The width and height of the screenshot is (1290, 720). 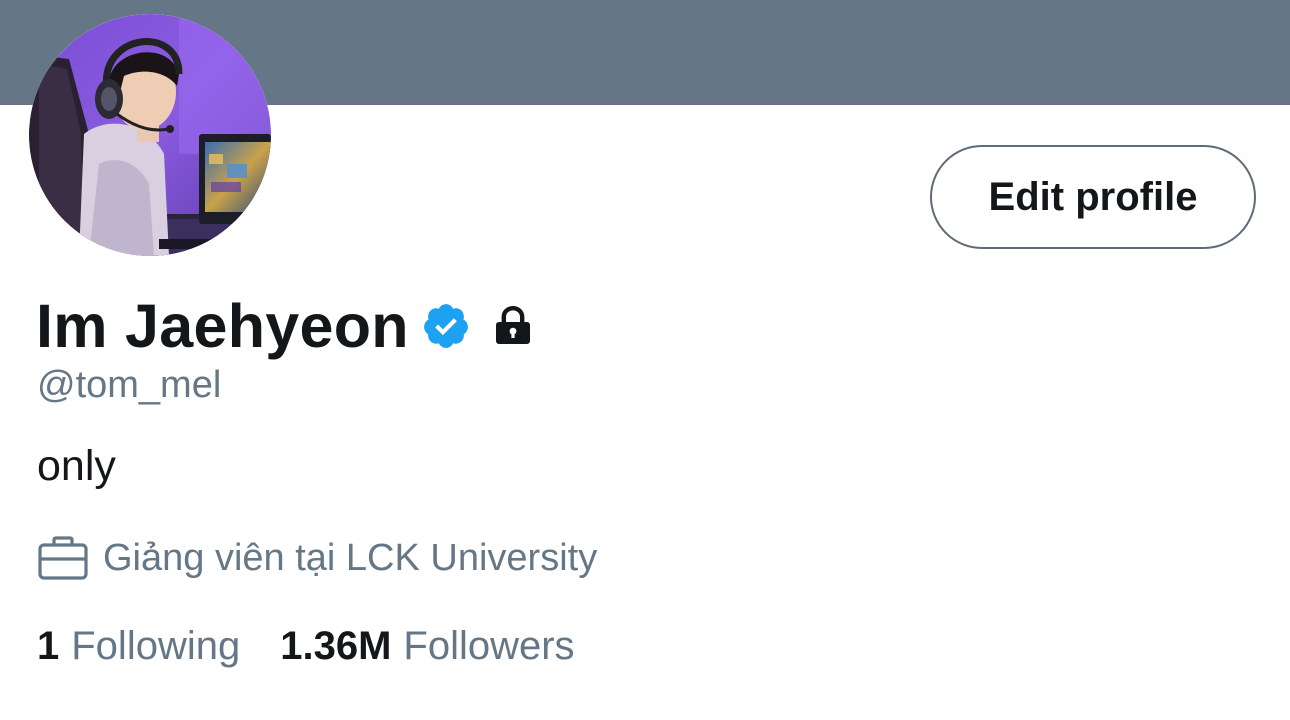 What do you see at coordinates (336, 645) in the screenshot?
I see `followers-count: 1.36M` at bounding box center [336, 645].